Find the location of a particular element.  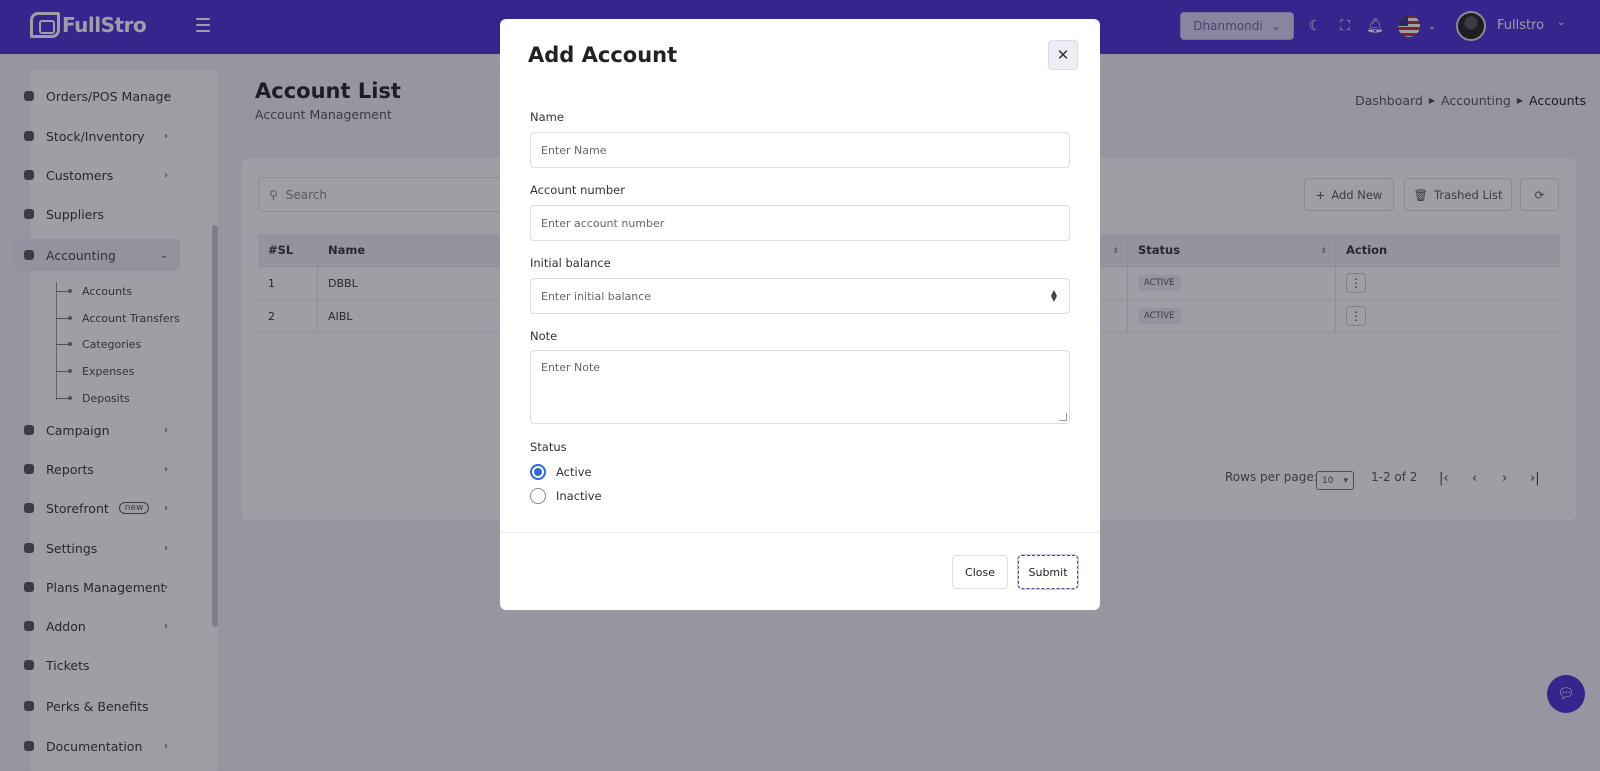

status-radio-inactive: Inactive is located at coordinates (566, 496).